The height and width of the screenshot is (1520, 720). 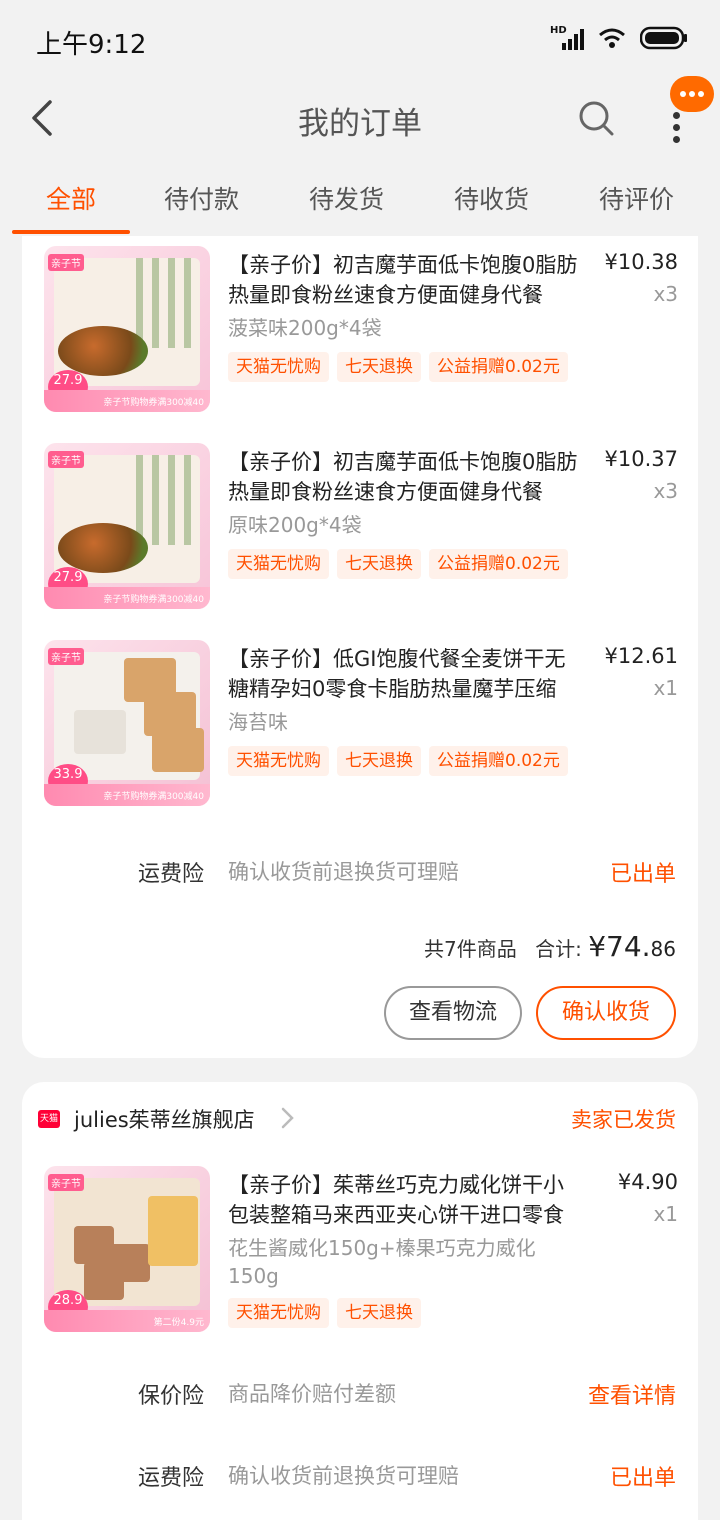 I want to click on product-price: ¥10.37, so click(x=641, y=459).